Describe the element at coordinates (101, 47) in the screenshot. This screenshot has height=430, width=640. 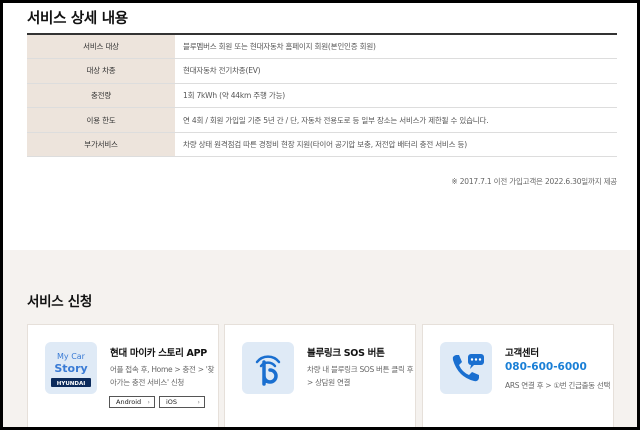
I see `row-label: 서비스 대상` at that location.